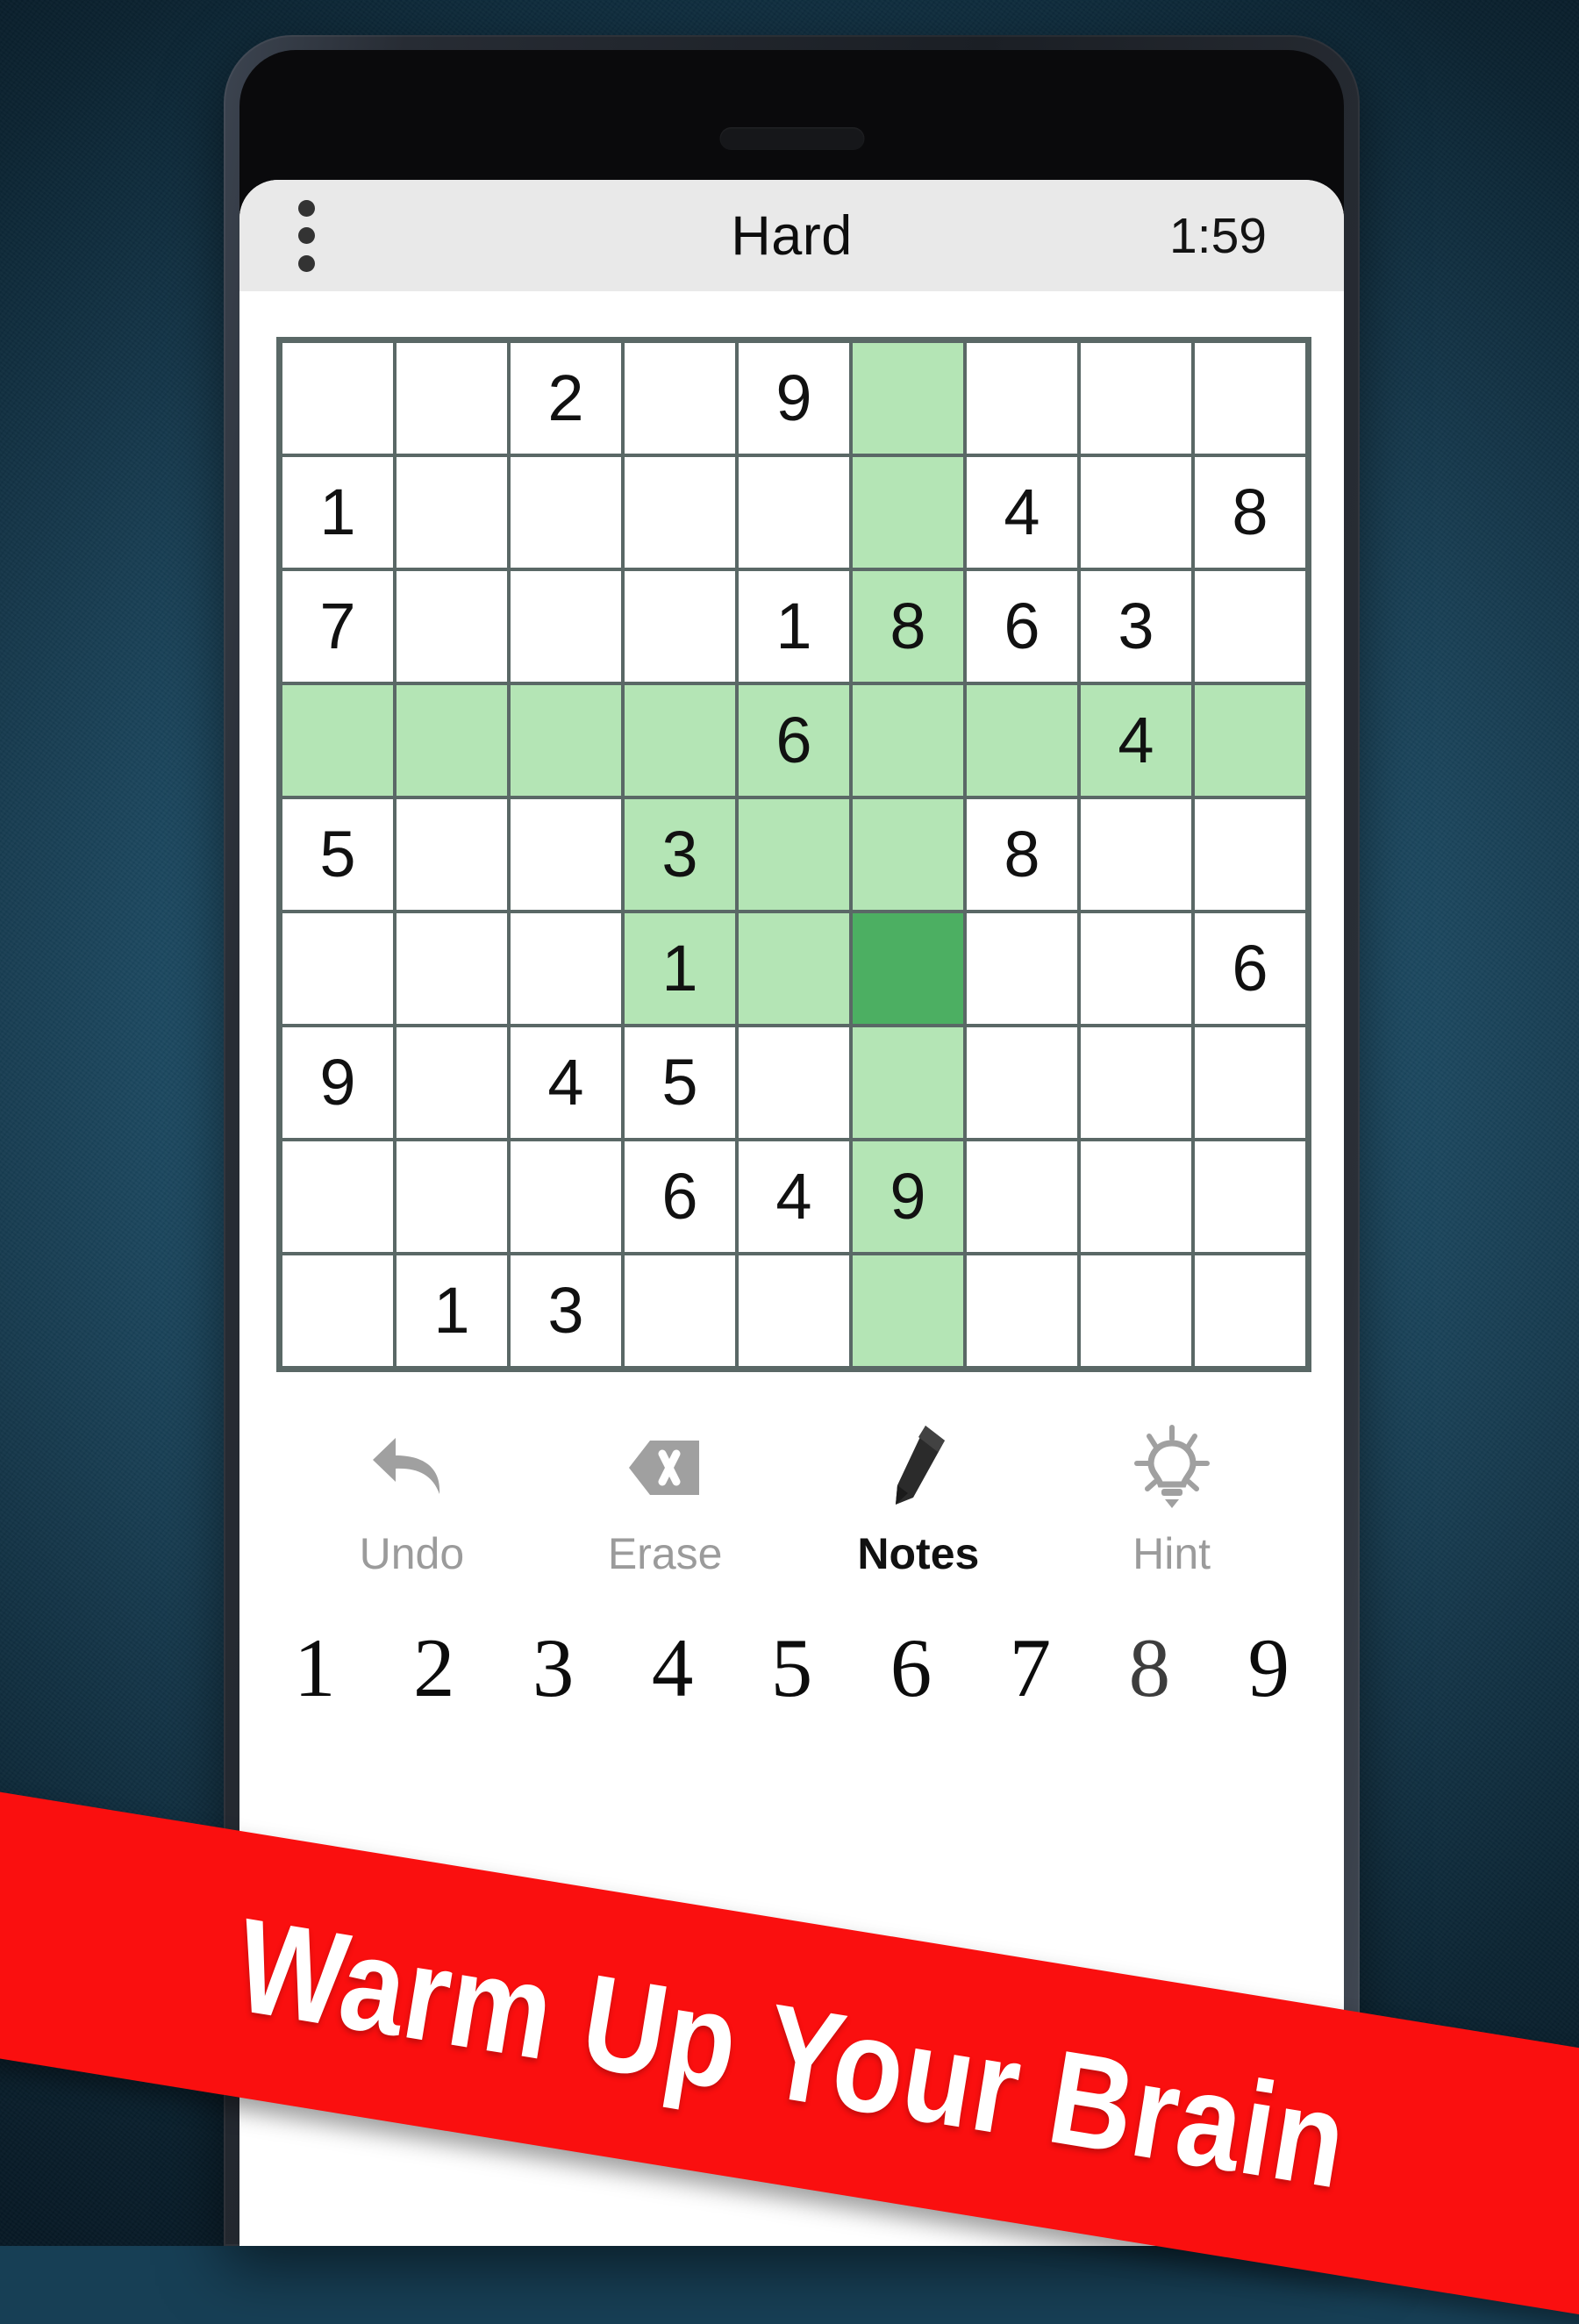 This screenshot has height=2324, width=1579. I want to click on sudoku-cell-r8c6: 9, so click(908, 1196).